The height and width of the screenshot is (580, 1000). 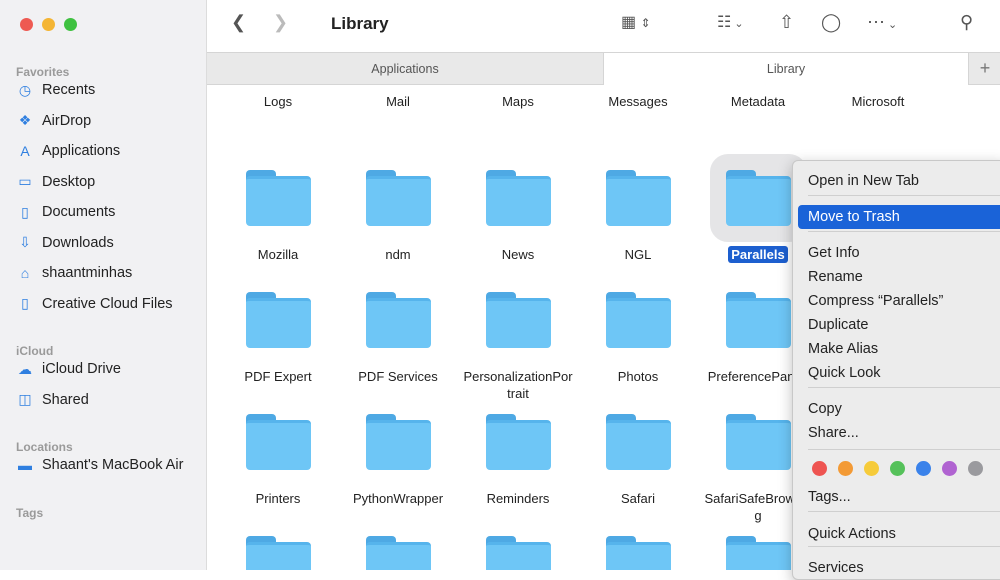 I want to click on file-item: ndm, so click(x=398, y=216).